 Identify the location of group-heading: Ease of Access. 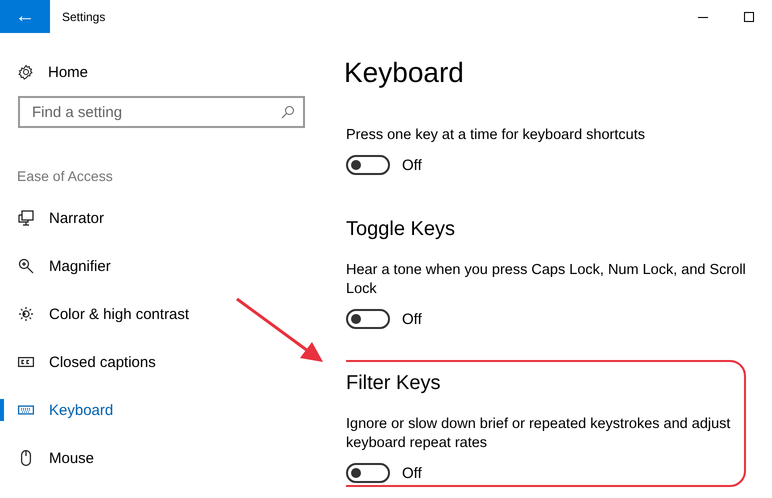
(65, 176).